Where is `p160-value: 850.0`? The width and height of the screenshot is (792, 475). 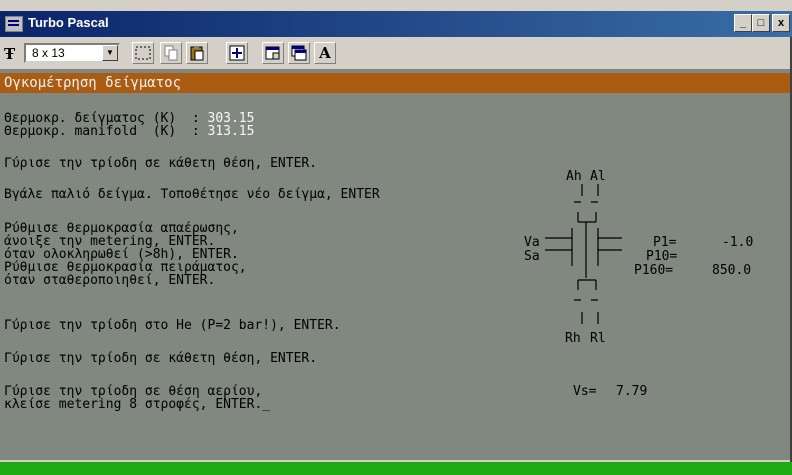
p160-value: 850.0 is located at coordinates (732, 270).